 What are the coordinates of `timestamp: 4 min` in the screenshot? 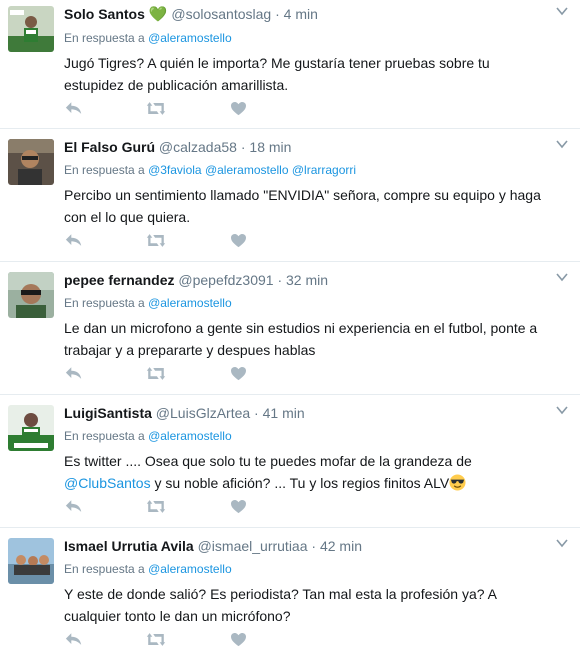 It's located at (301, 14).